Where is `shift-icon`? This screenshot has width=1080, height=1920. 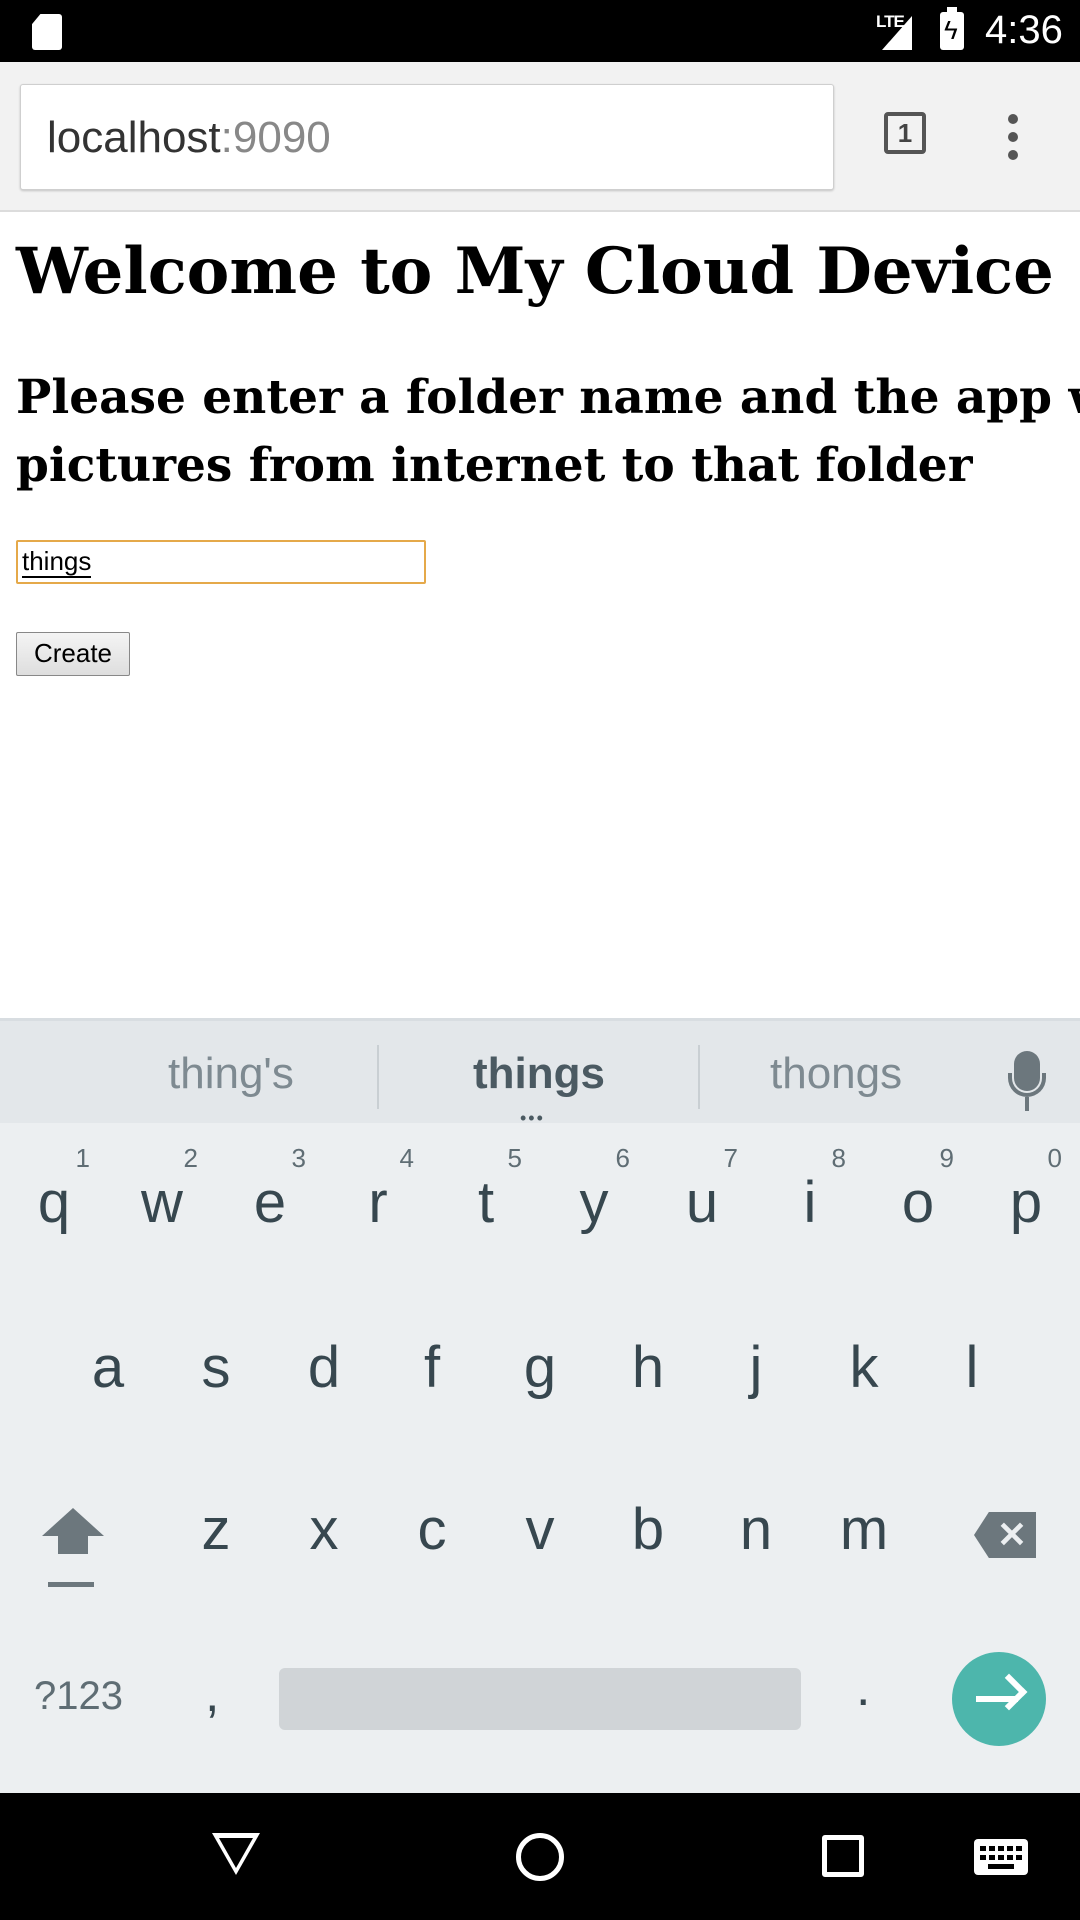
shift-icon is located at coordinates (73, 1550).